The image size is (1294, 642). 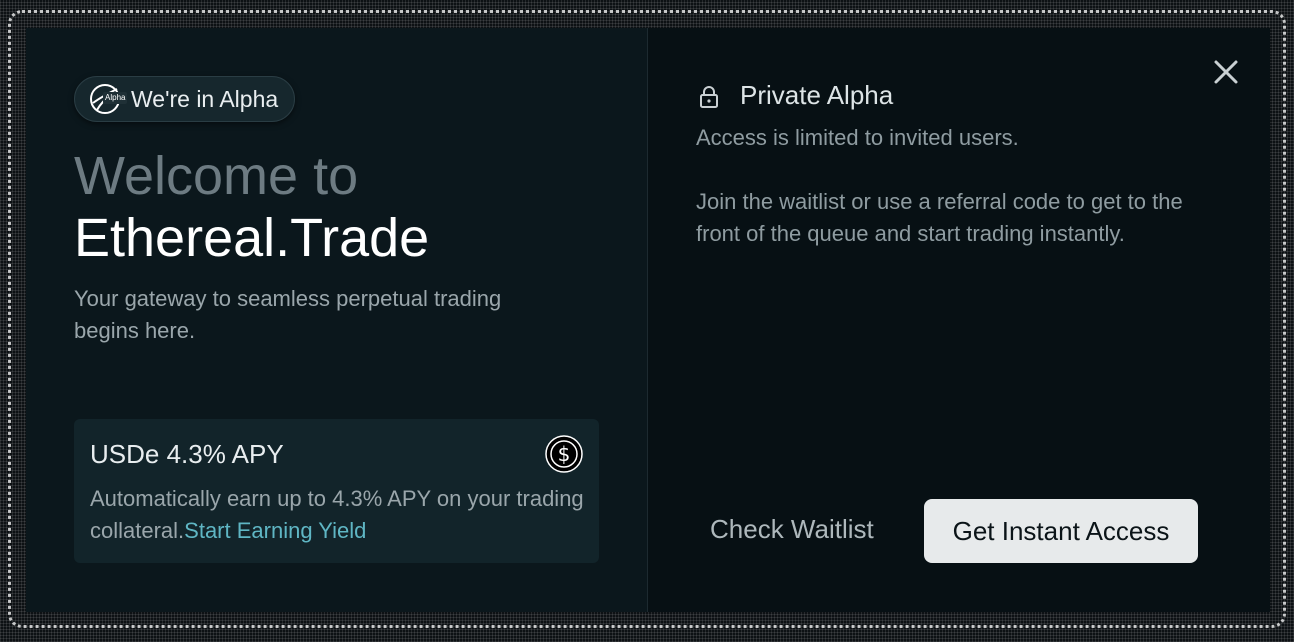 I want to click on usdc-dollar-icon: $, so click(x=564, y=454).